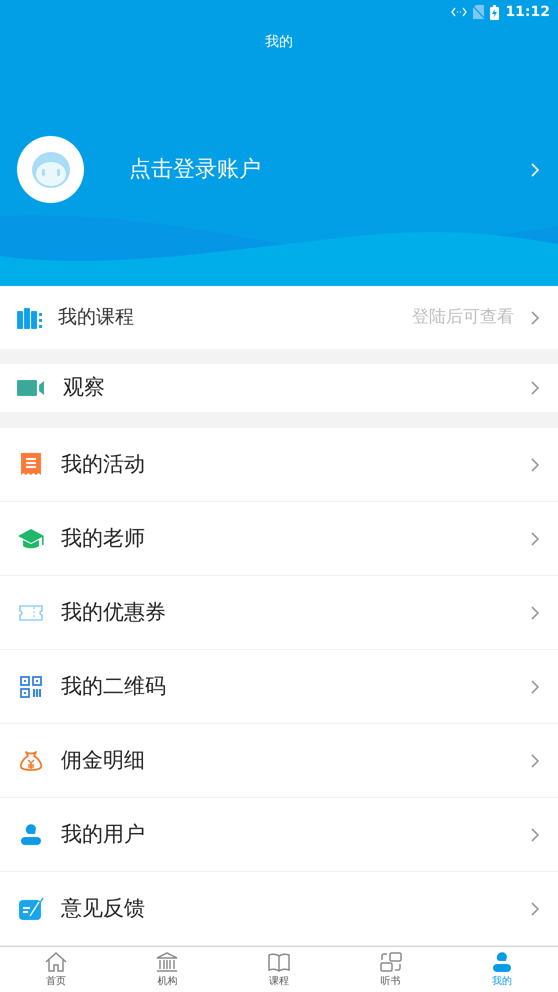  Describe the element at coordinates (278, 961) in the screenshot. I see `book-icon` at that location.